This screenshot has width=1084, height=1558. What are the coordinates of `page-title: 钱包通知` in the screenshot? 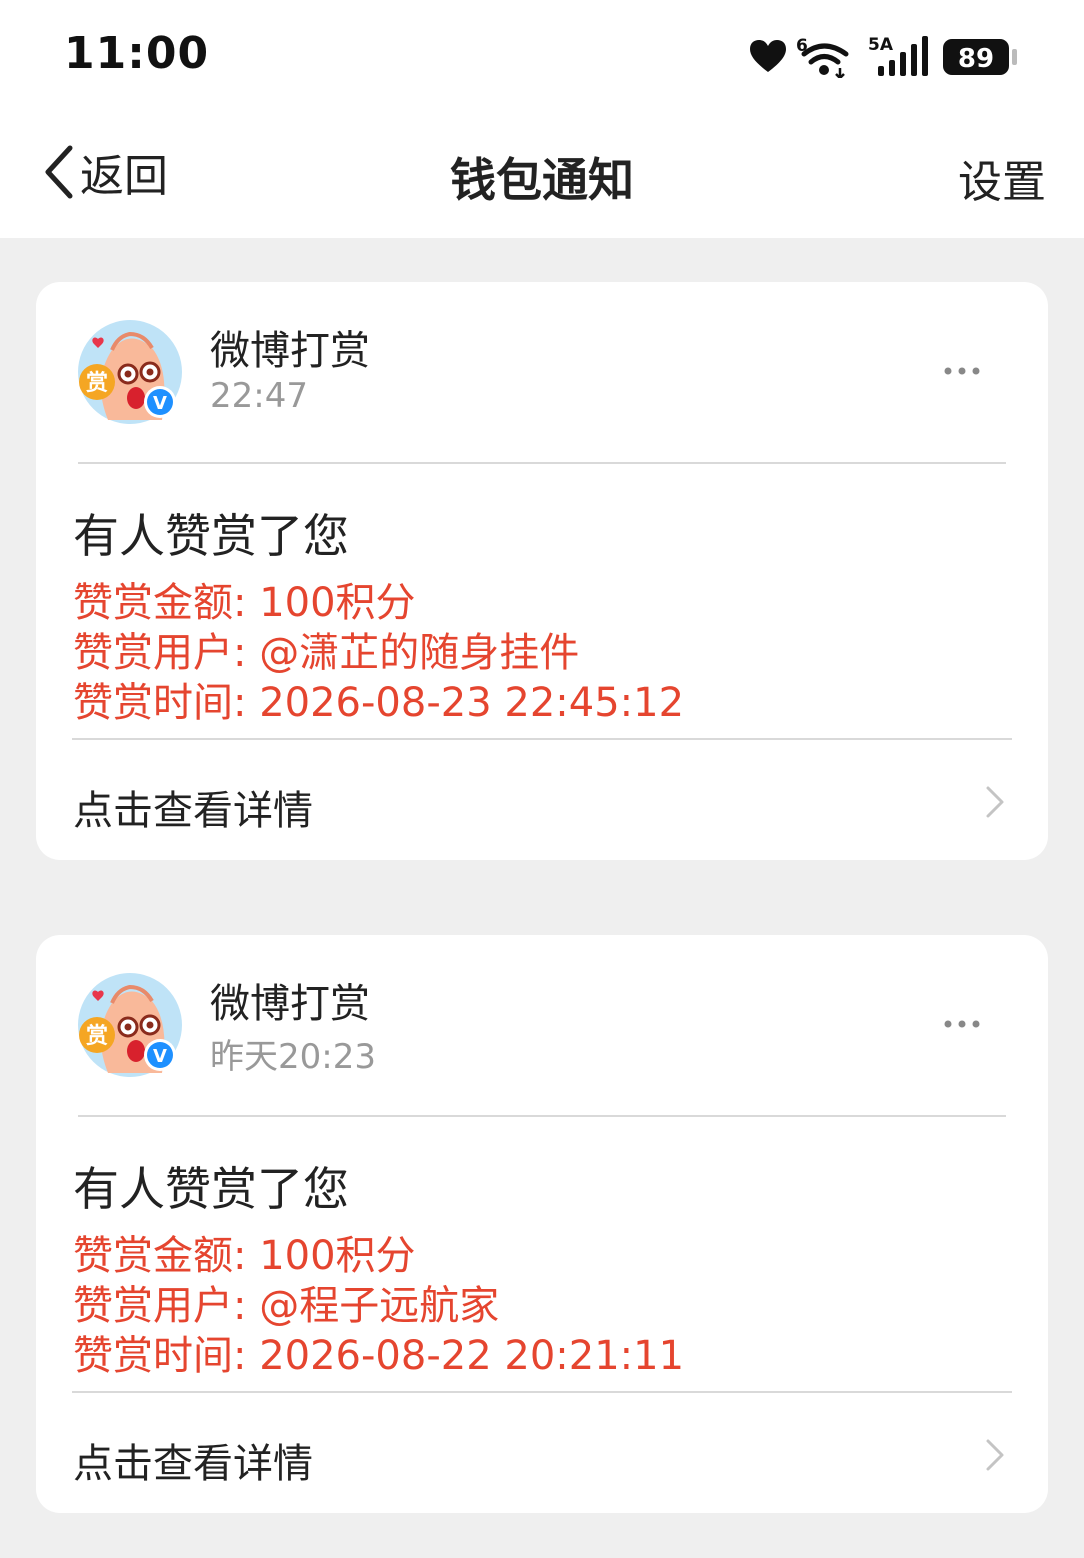 It's located at (542, 180).